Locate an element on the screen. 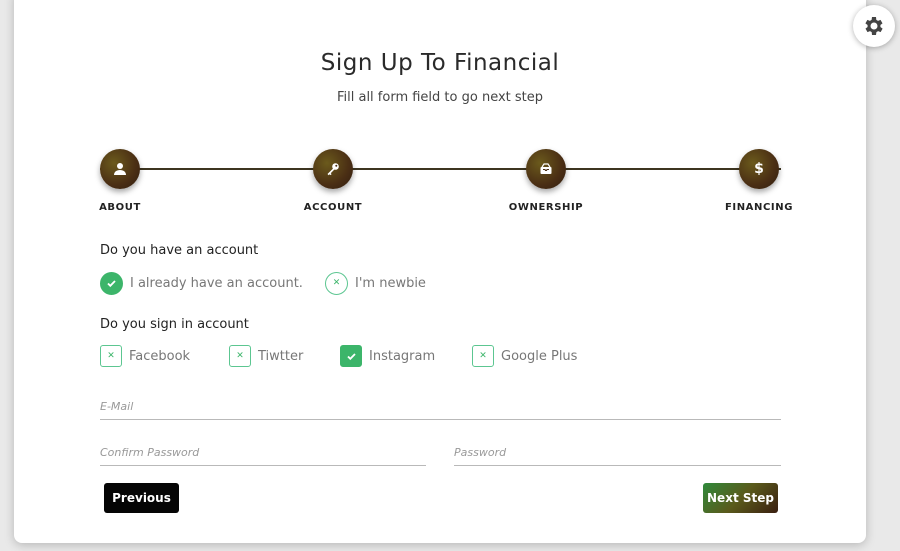 Image resolution: width=900 pixels, height=551 pixels. user-icon is located at coordinates (120, 169).